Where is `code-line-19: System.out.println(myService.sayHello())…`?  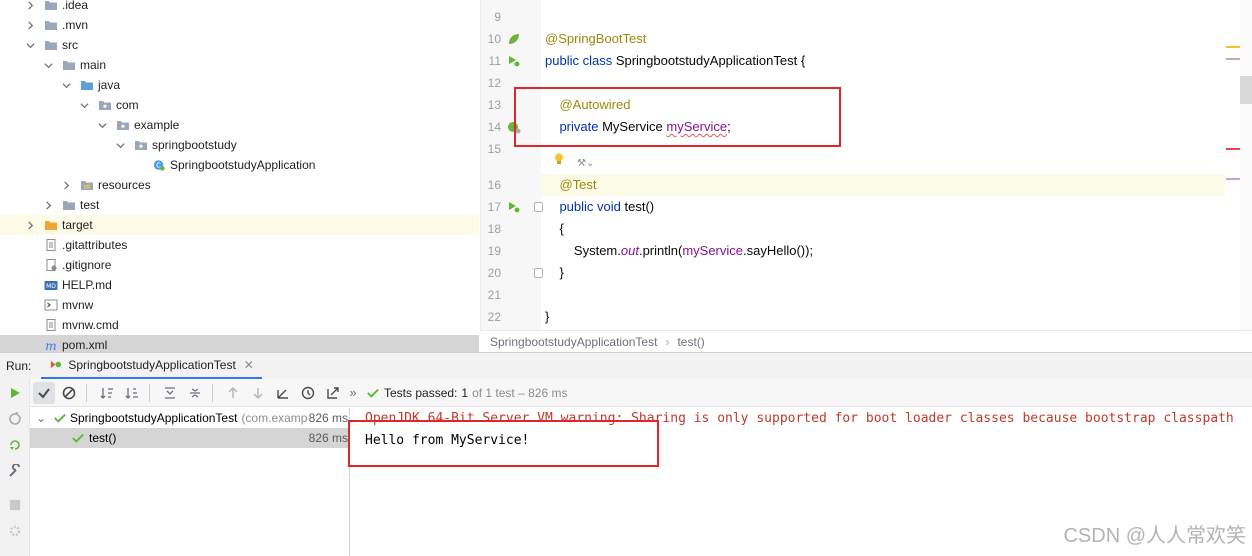
code-line-19: System.out.println(myService.sayHello())… is located at coordinates (679, 251).